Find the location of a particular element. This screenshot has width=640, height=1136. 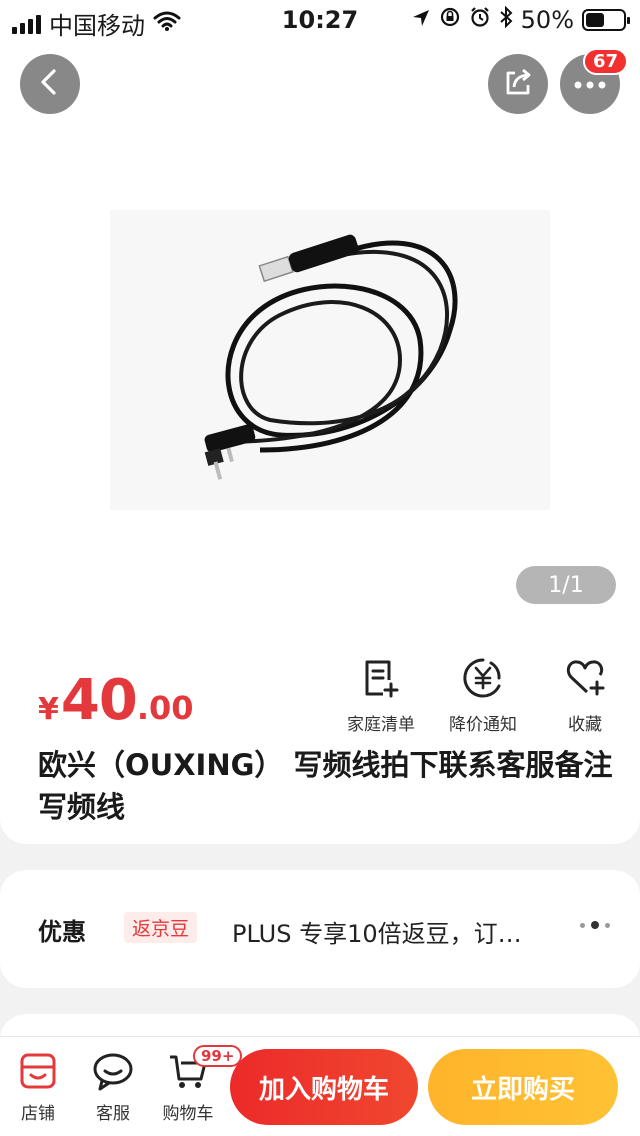

price-symbol: ¥ is located at coordinates (48, 709).